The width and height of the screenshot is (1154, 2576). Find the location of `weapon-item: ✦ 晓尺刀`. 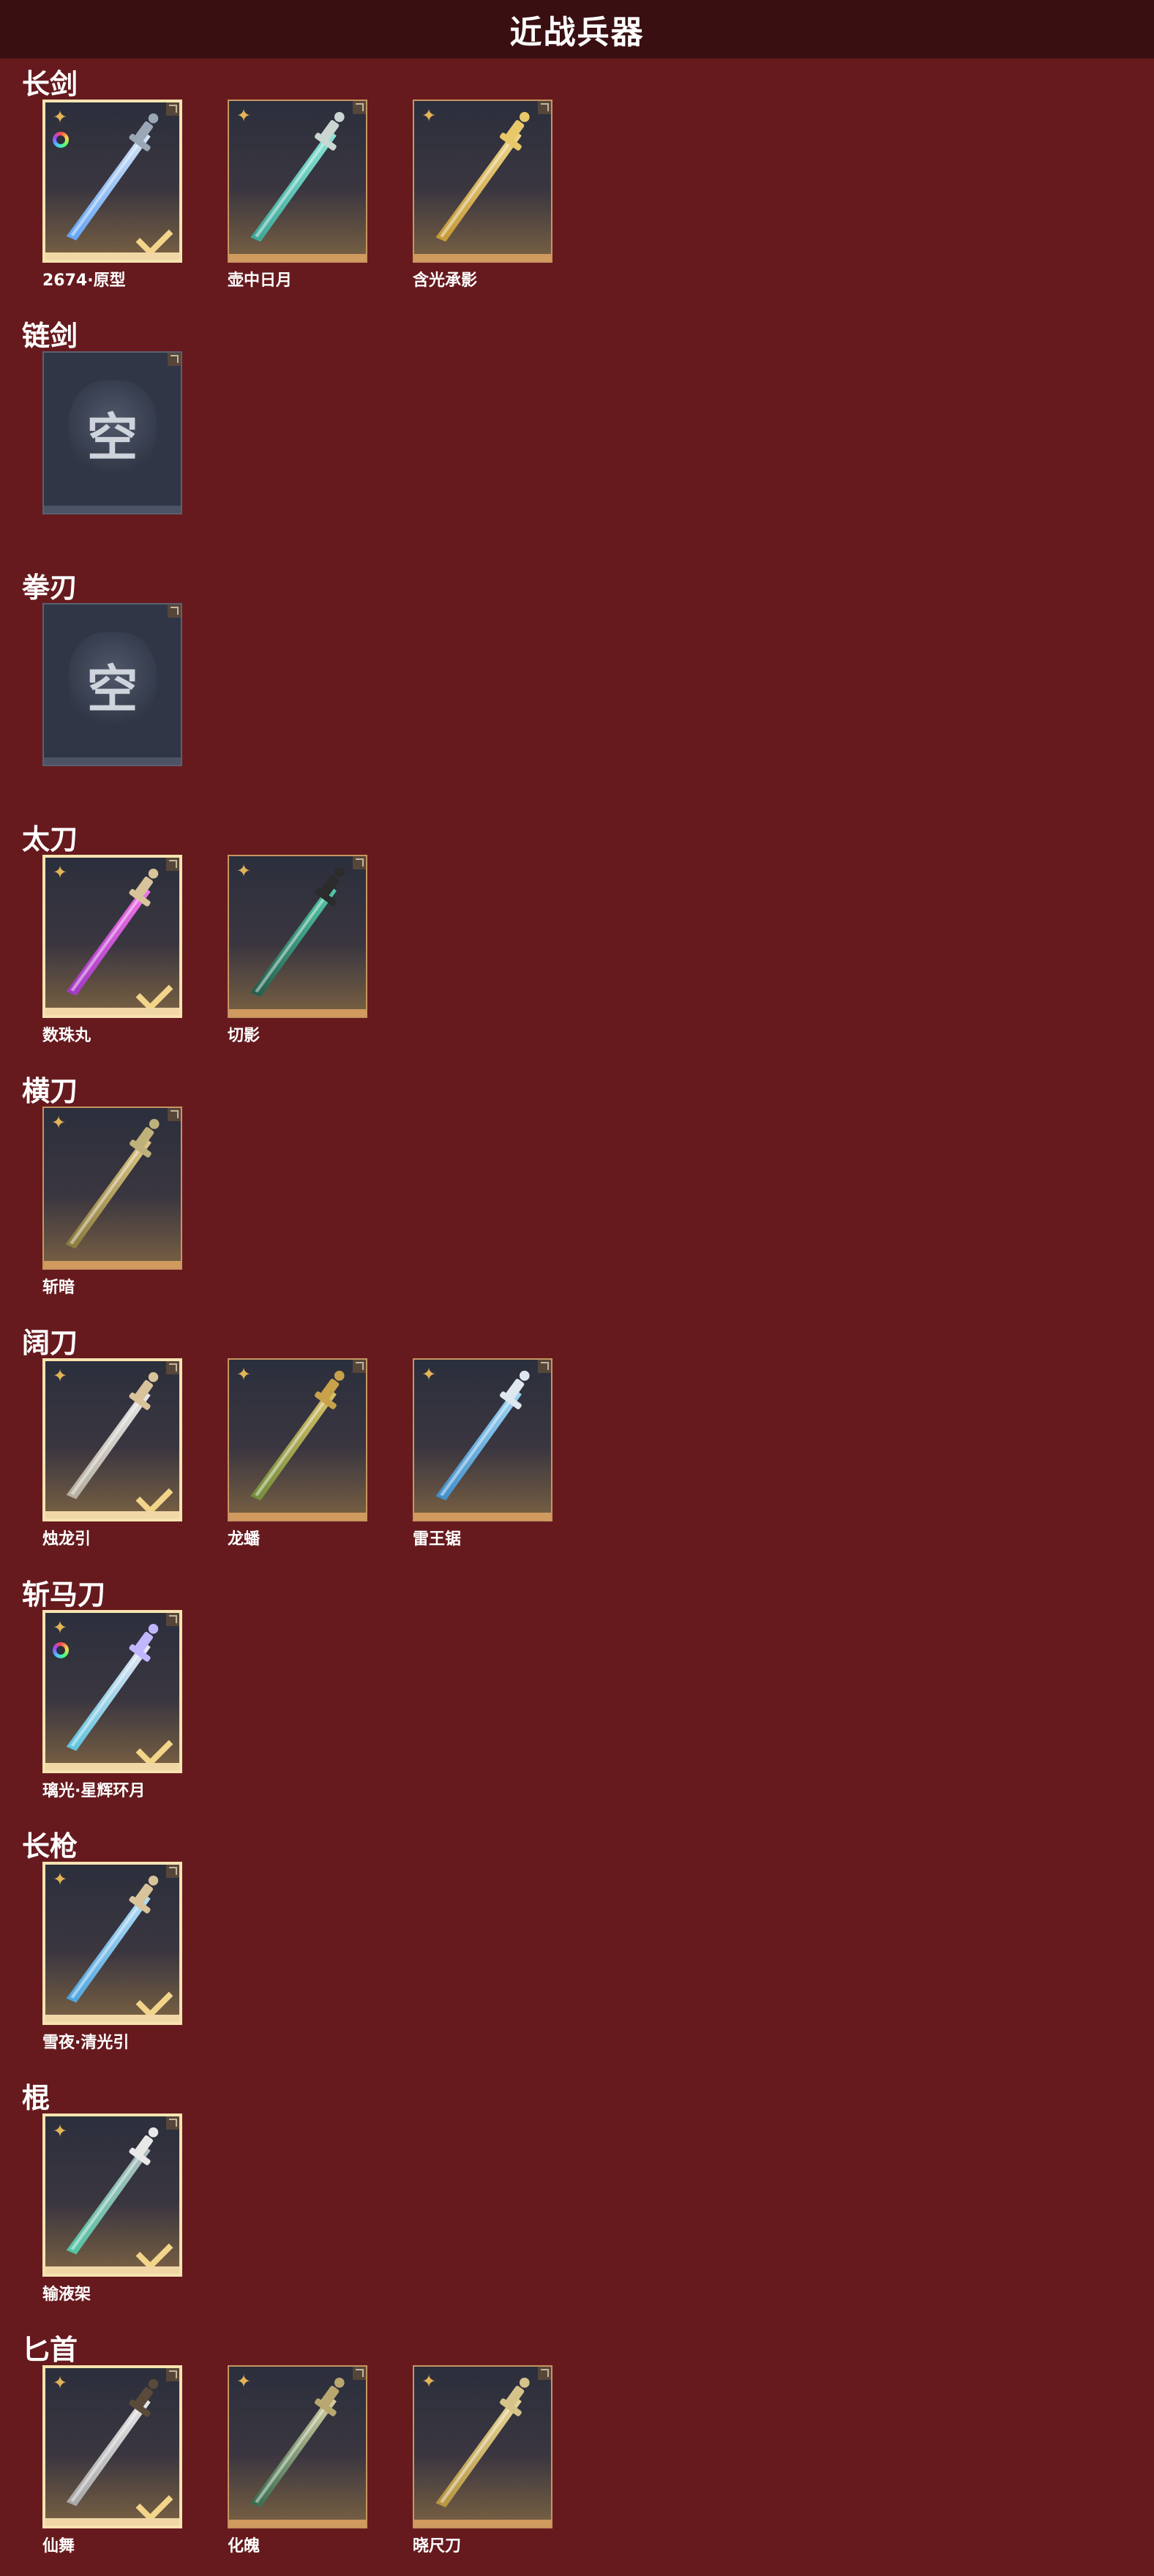

weapon-item: ✦ 晓尺刀 is located at coordinates (484, 2460).